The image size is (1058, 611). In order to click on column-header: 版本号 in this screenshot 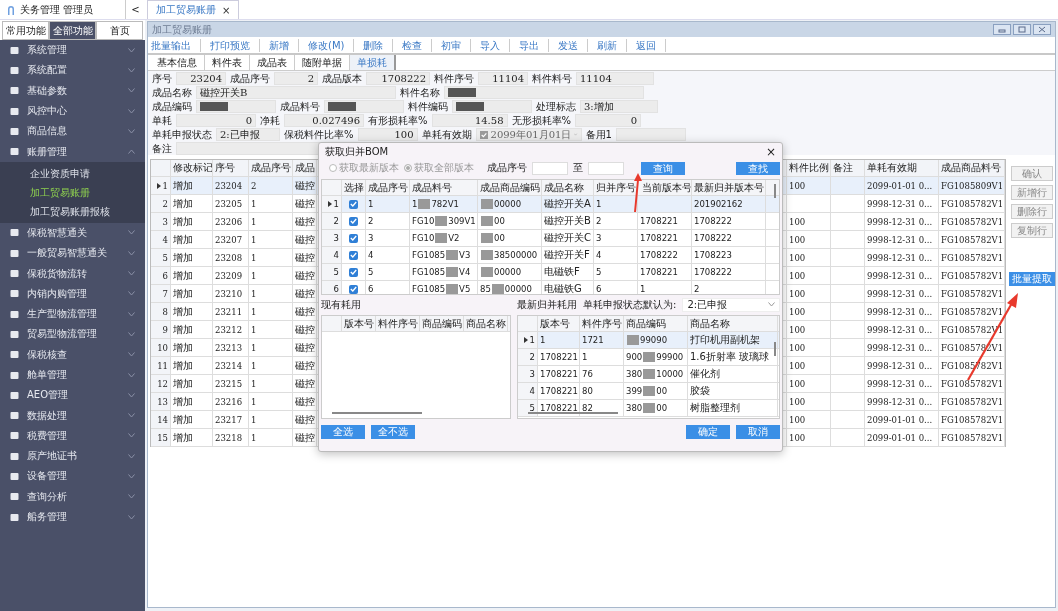, I will do `click(359, 323)`.